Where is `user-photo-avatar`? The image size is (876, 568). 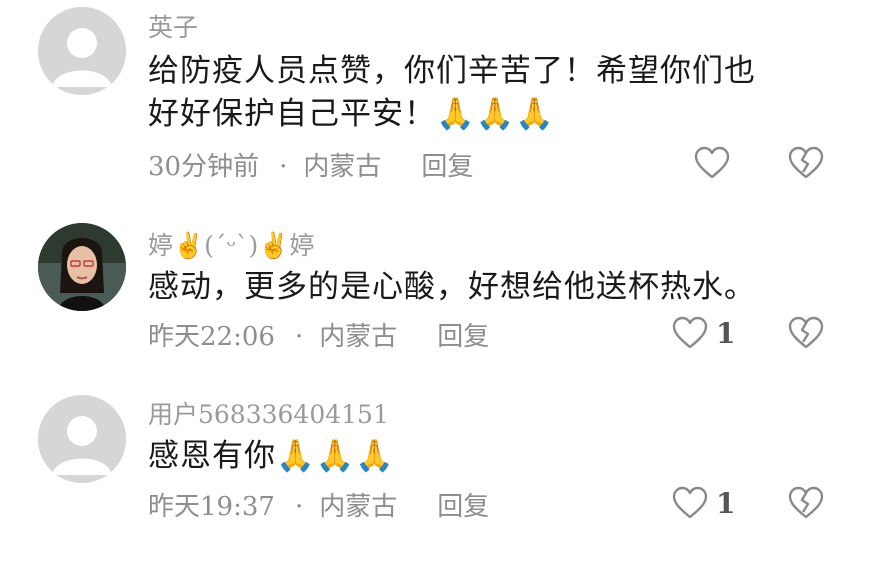 user-photo-avatar is located at coordinates (82, 267).